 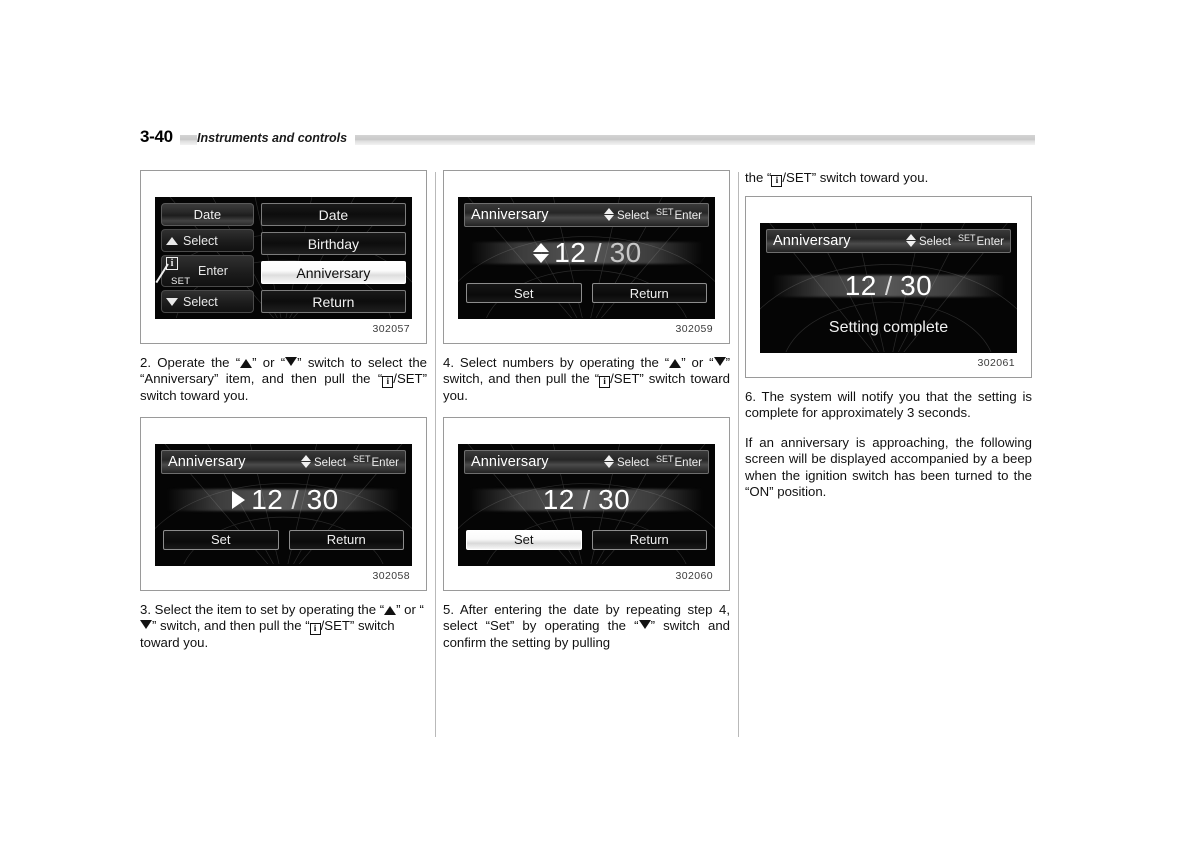 I want to click on switch-info-set-enter: i SET Enter, so click(x=204, y=271).